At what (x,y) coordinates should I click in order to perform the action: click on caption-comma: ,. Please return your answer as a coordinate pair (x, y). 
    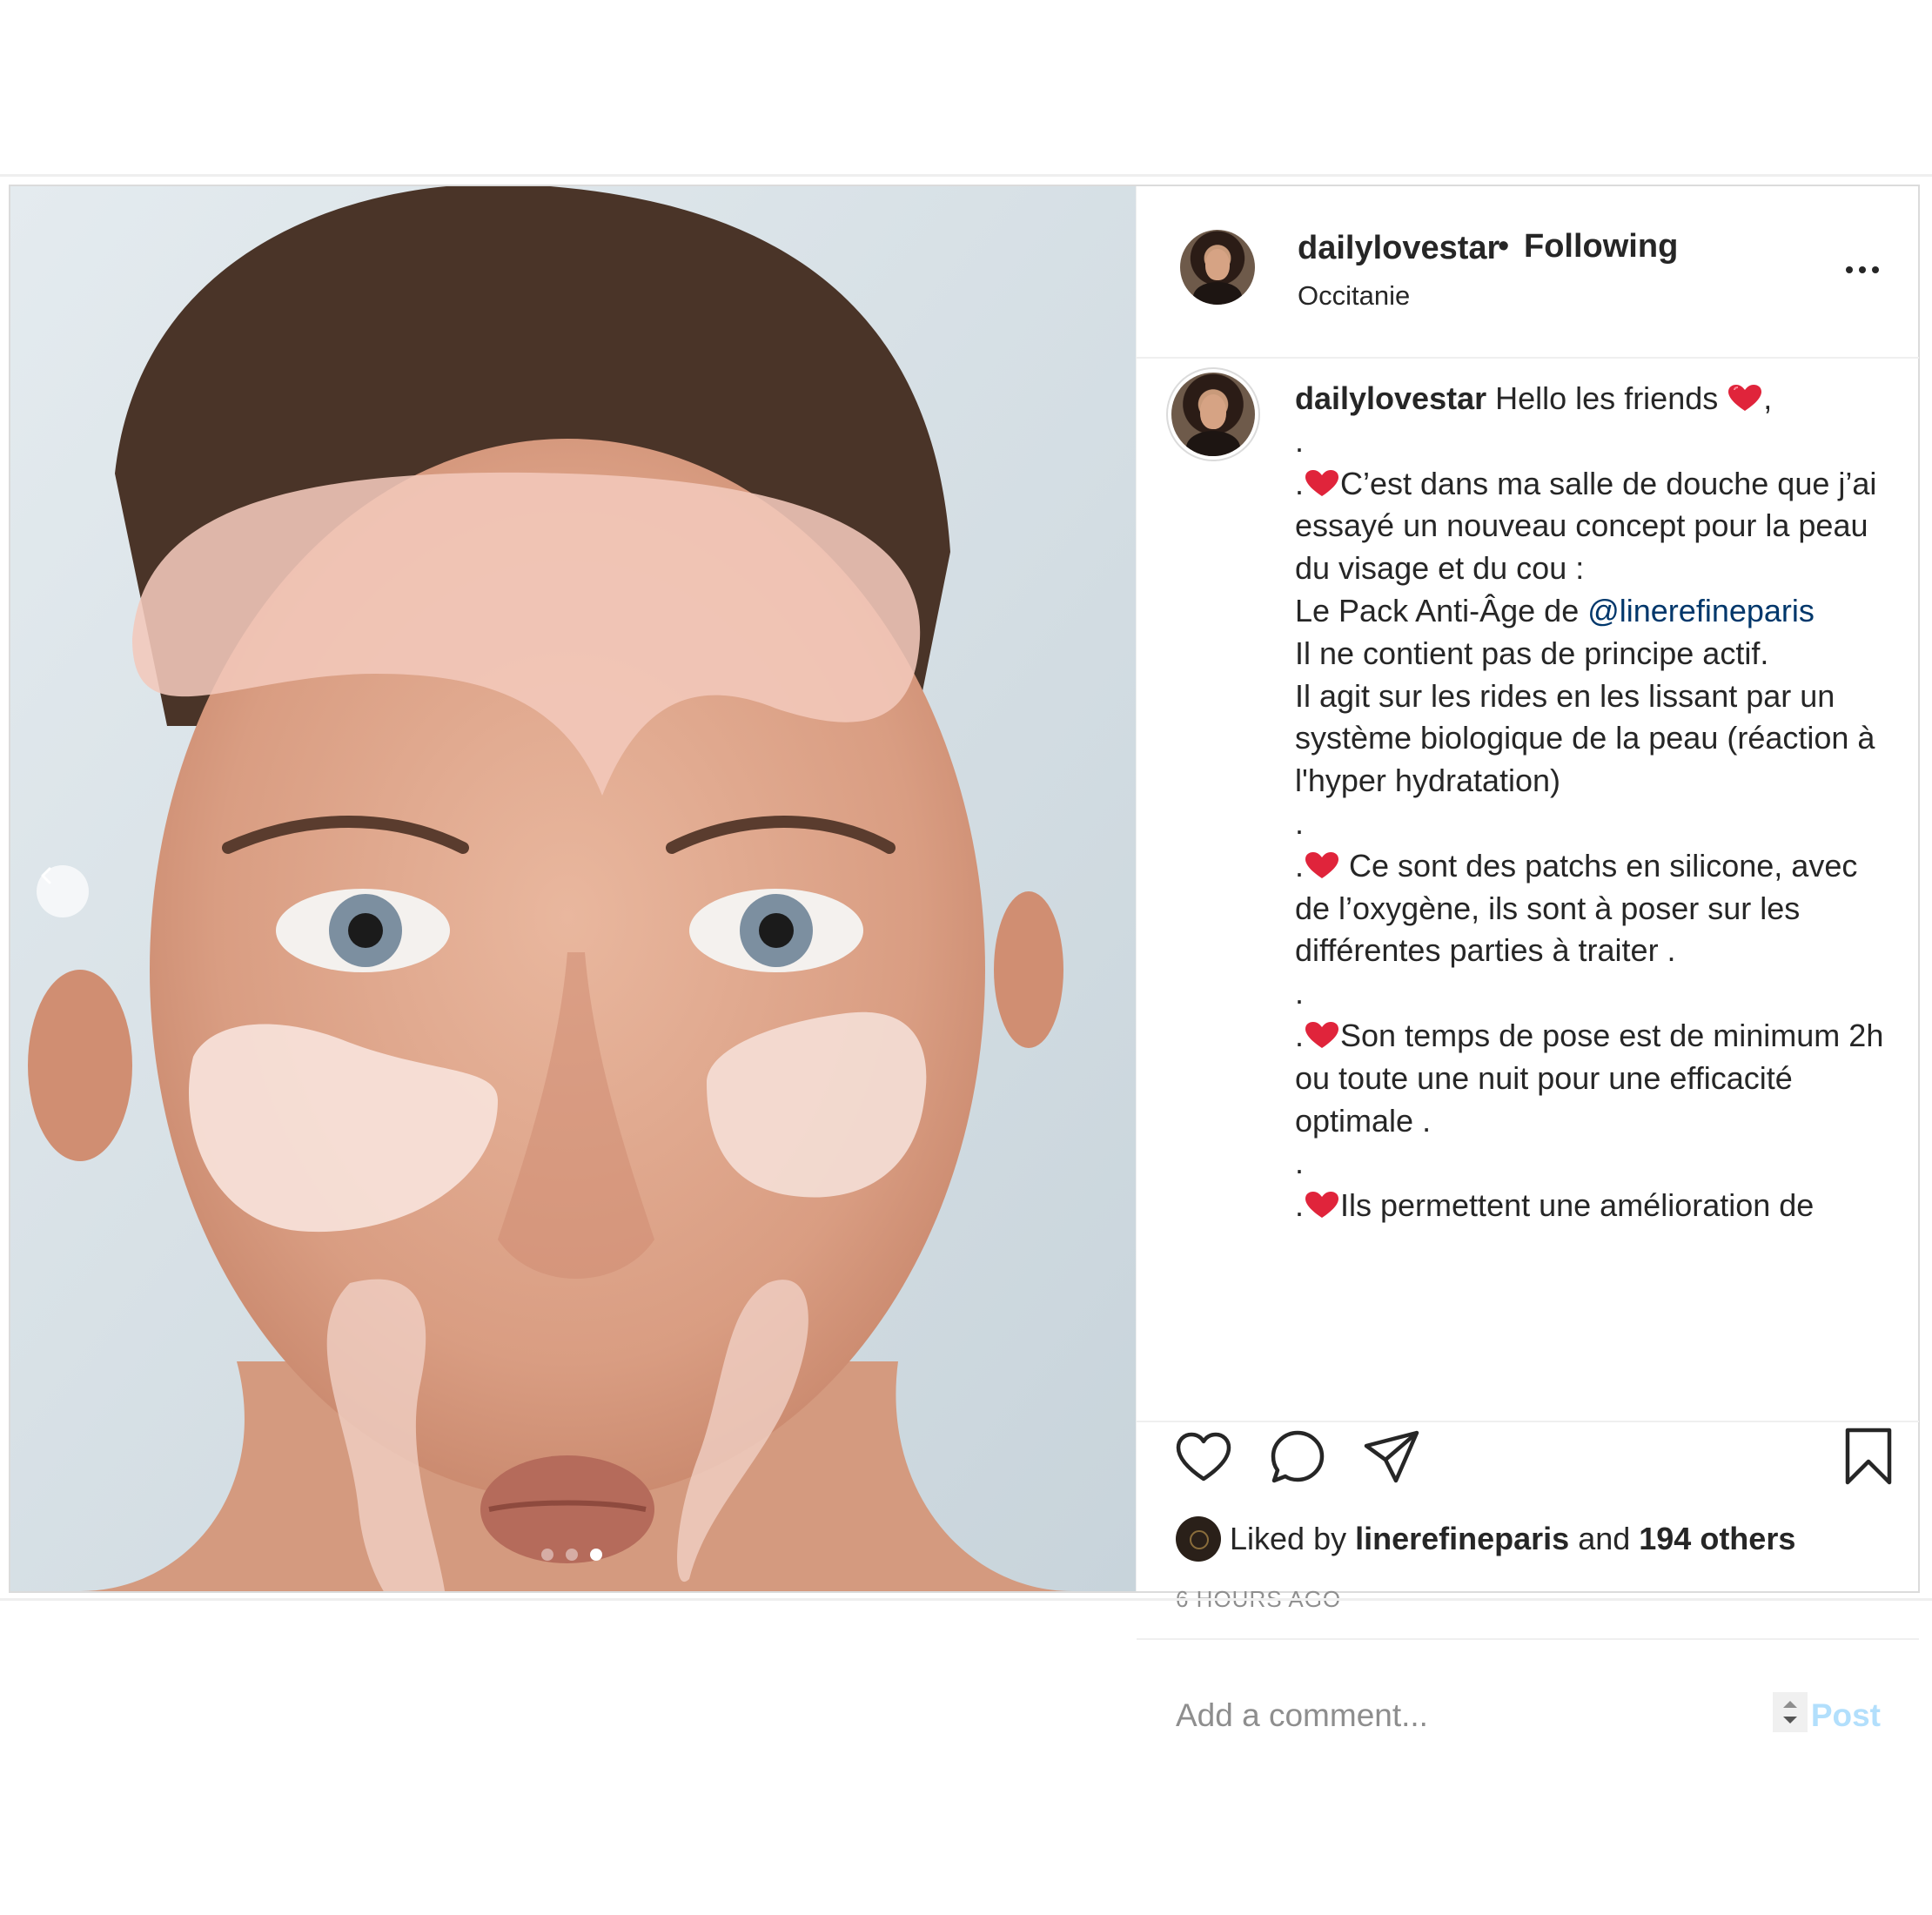
    Looking at the image, I should click on (1768, 398).